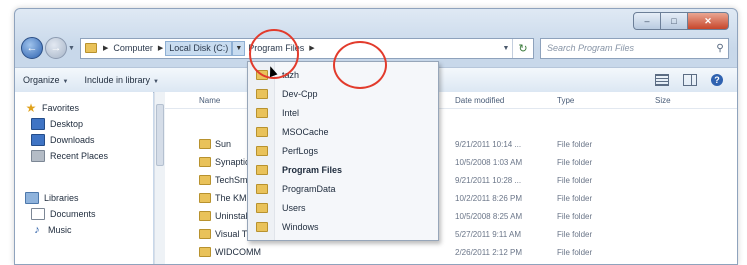 This screenshot has height=265, width=747. I want to click on highlight-circle, so click(360, 65).